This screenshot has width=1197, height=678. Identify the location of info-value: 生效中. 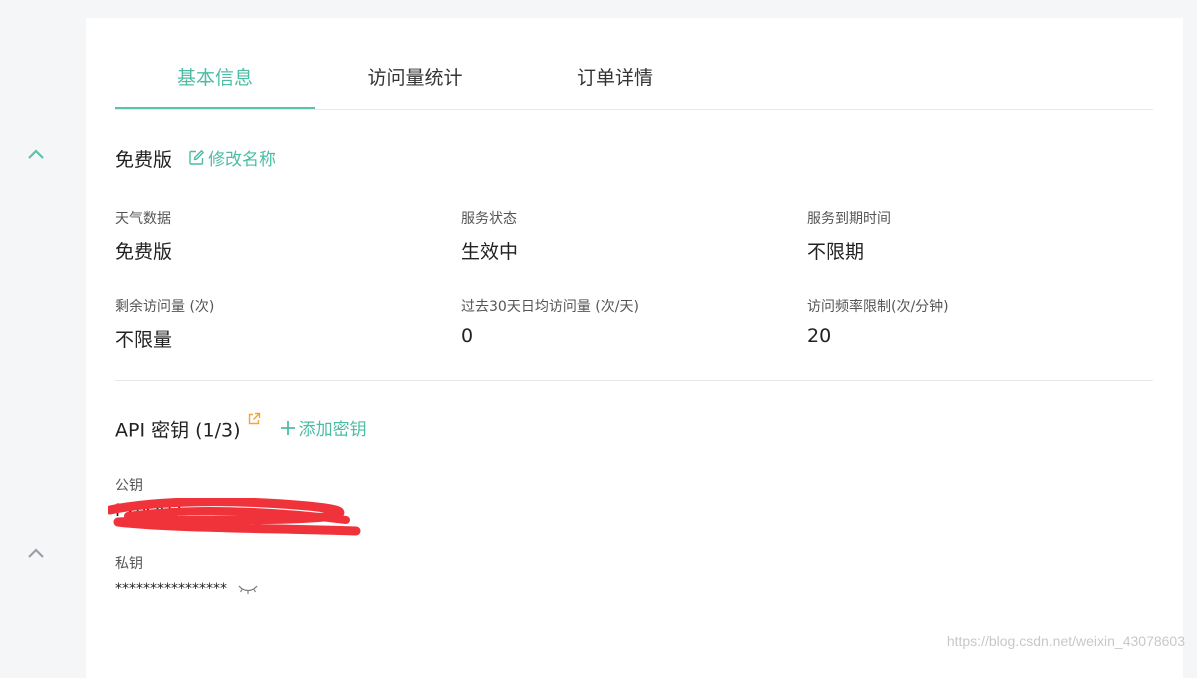
(489, 250).